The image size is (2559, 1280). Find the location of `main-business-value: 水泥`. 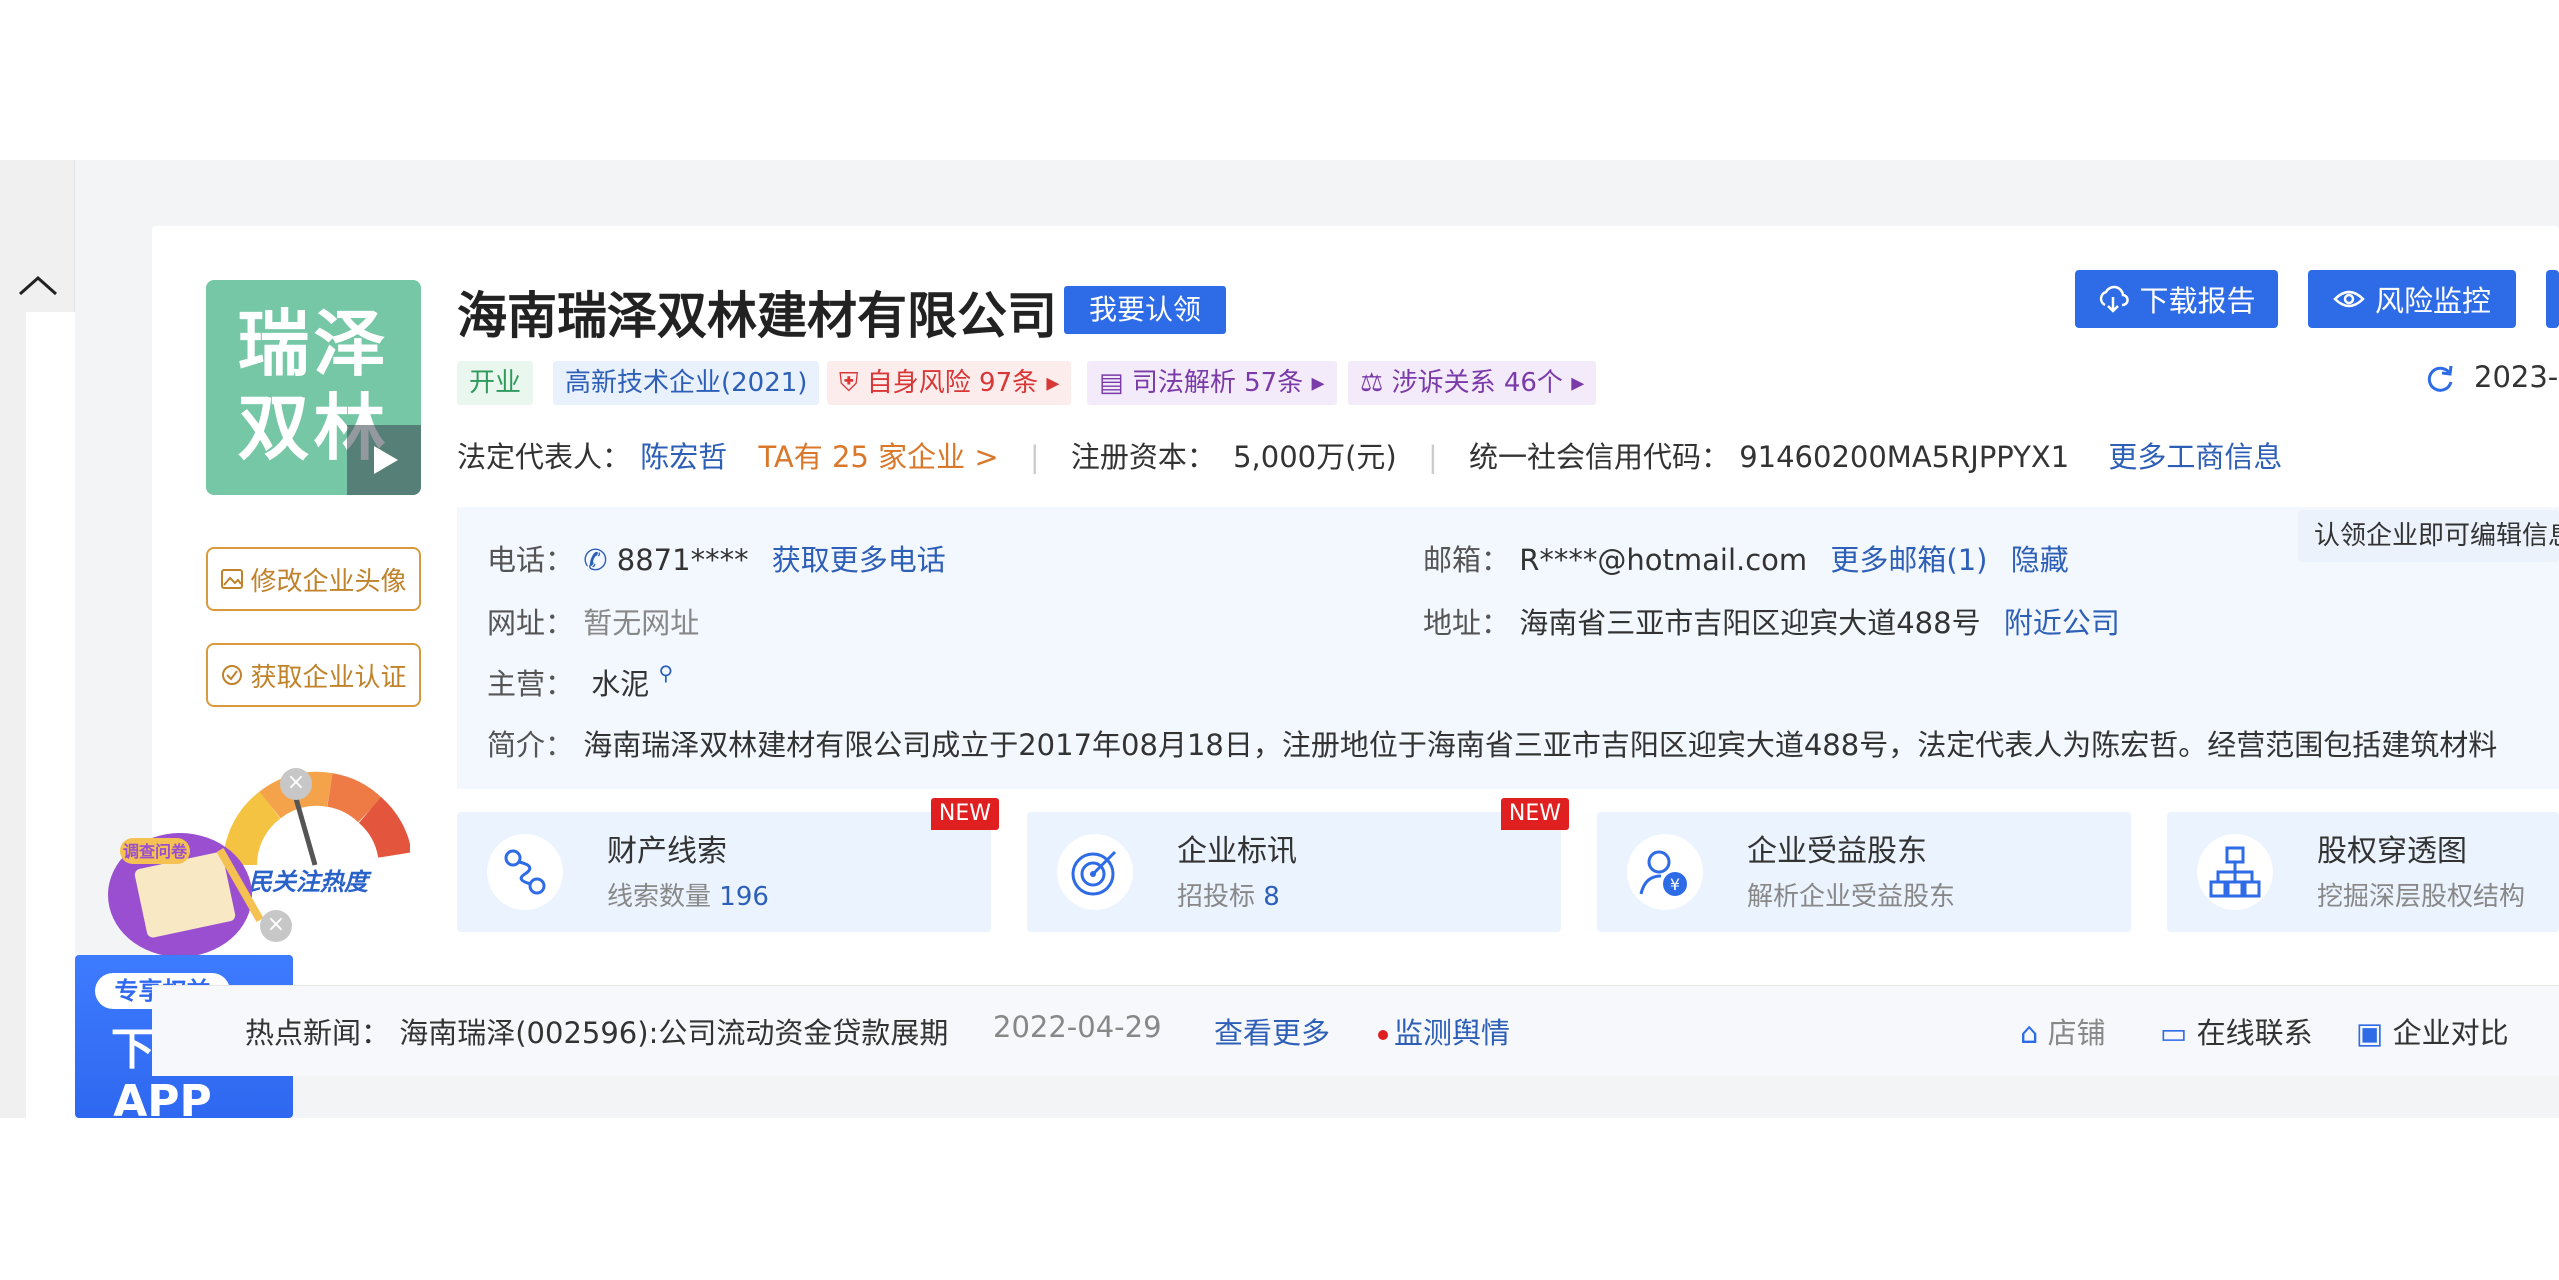

main-business-value: 水泥 is located at coordinates (620, 684).